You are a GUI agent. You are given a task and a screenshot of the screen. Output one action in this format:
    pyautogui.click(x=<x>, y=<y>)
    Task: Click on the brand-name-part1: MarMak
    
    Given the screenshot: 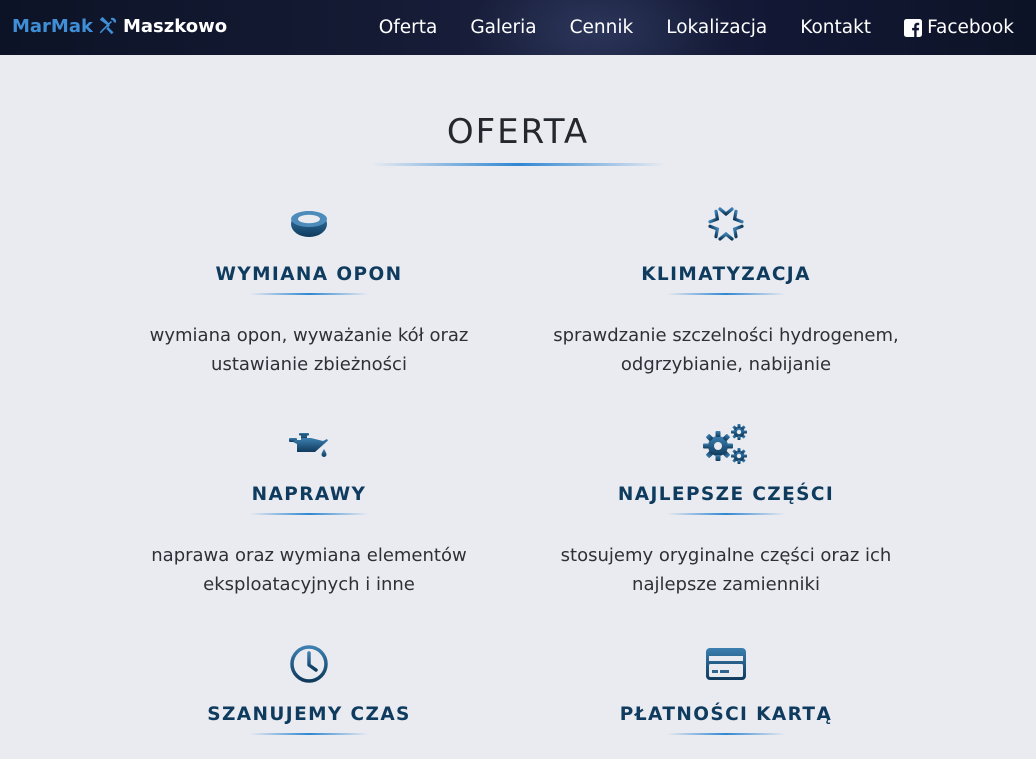 What is the action you would take?
    pyautogui.click(x=52, y=26)
    